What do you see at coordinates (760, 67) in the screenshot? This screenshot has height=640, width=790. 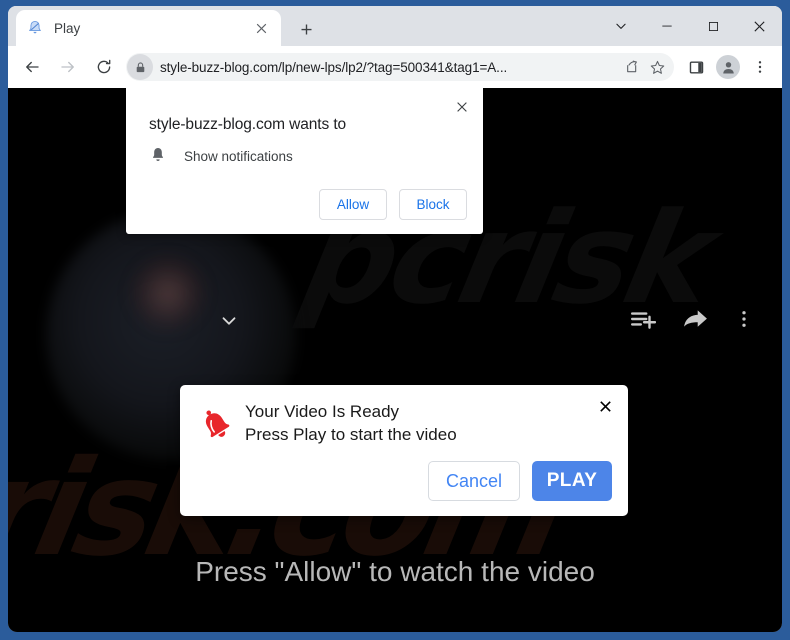 I see `three-dot-menu-icon` at bounding box center [760, 67].